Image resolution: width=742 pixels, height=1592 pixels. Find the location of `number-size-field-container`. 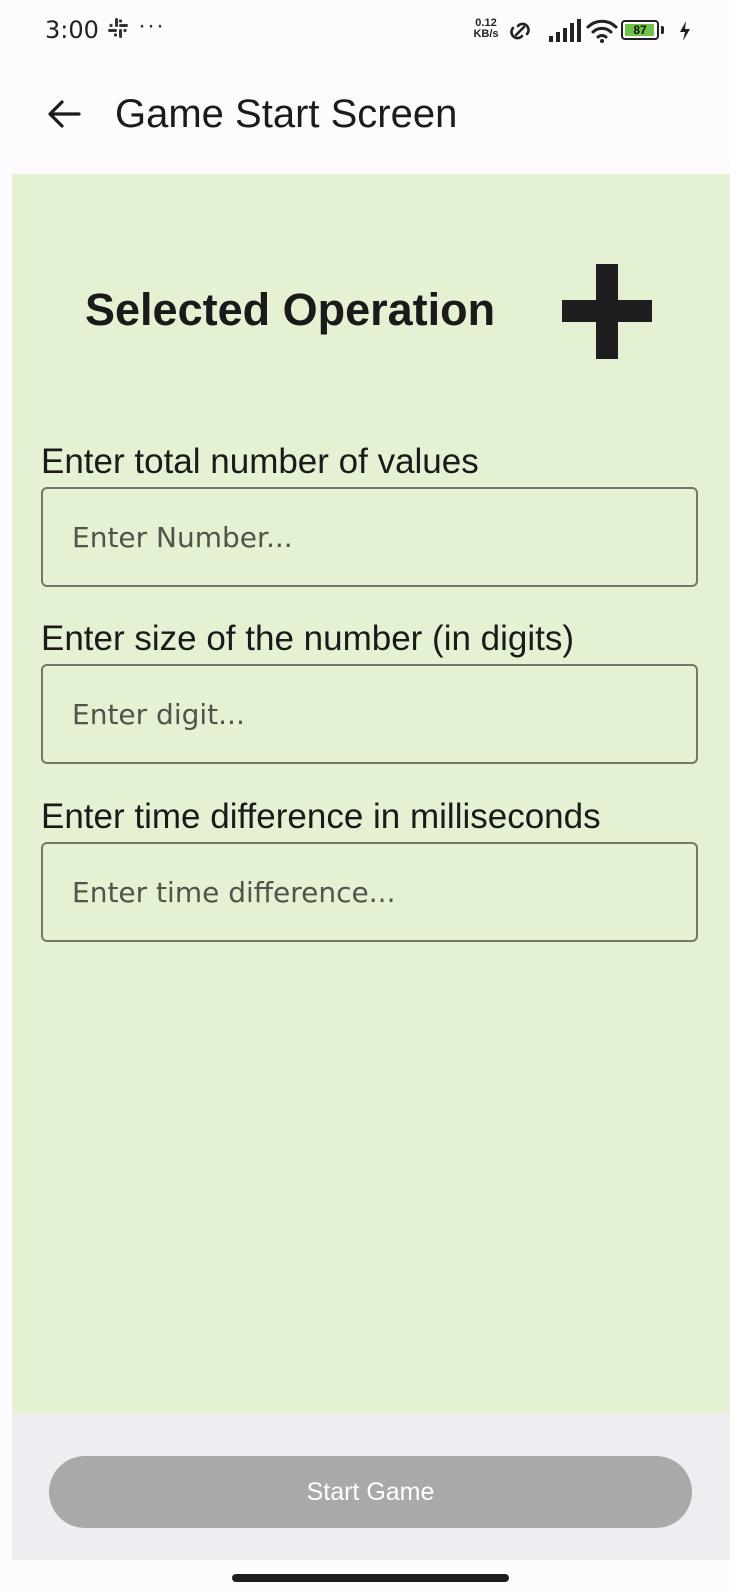

number-size-field-container is located at coordinates (369, 714).